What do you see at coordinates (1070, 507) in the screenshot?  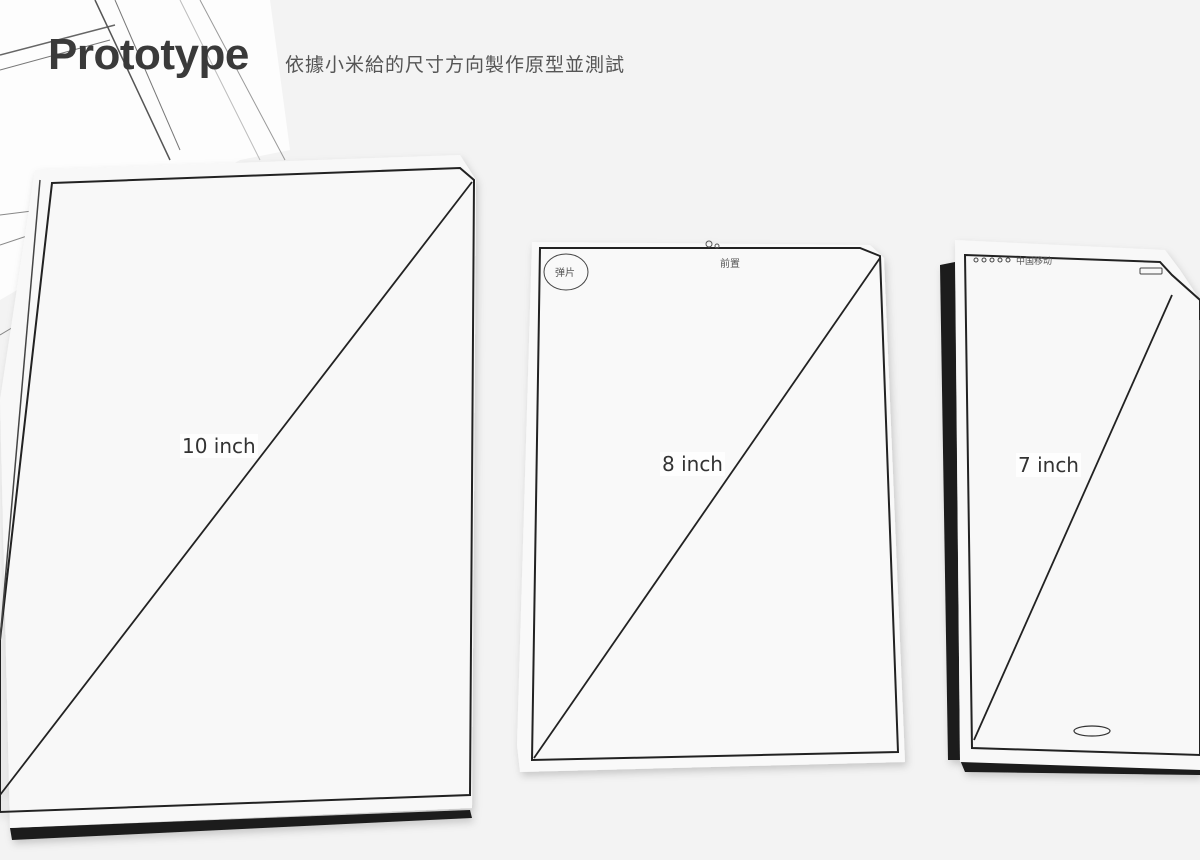 I see `prototype-7-inch` at bounding box center [1070, 507].